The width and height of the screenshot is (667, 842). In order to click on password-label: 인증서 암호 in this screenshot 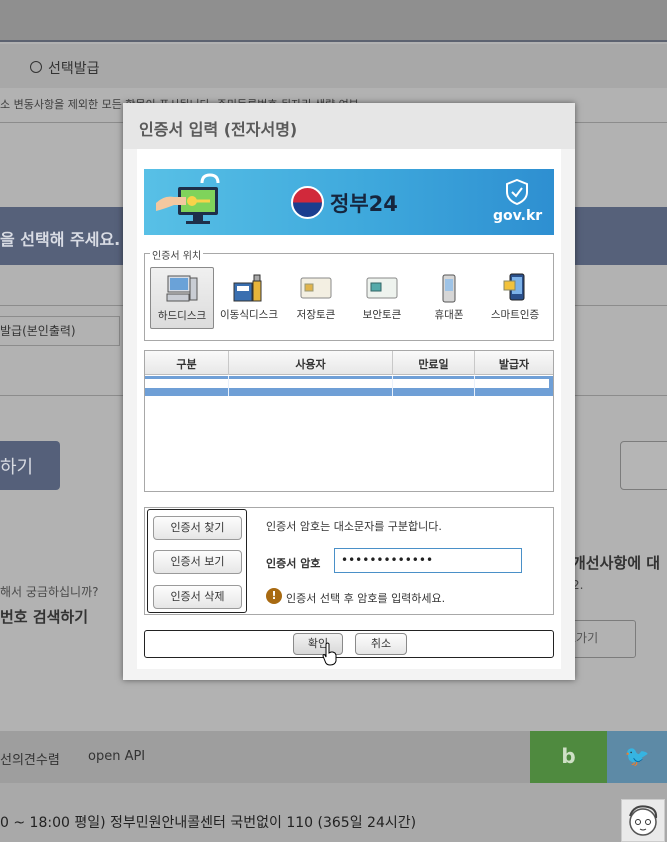, I will do `click(293, 563)`.